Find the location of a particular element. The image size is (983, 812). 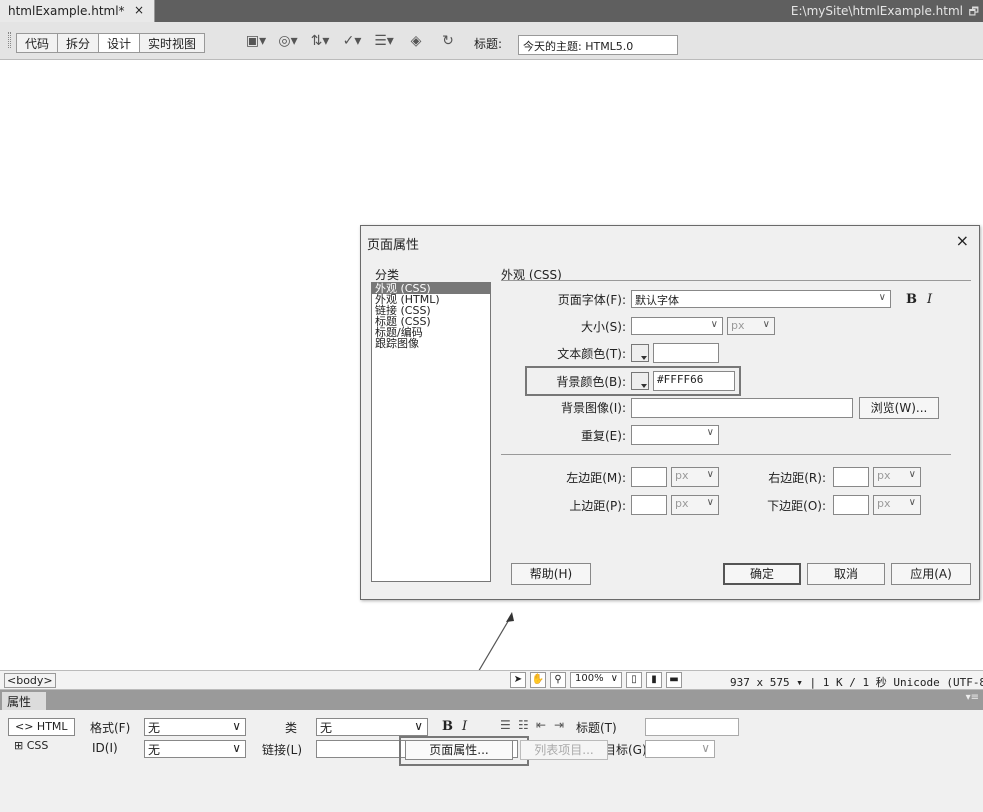

title-label: 标题: is located at coordinates (488, 44).